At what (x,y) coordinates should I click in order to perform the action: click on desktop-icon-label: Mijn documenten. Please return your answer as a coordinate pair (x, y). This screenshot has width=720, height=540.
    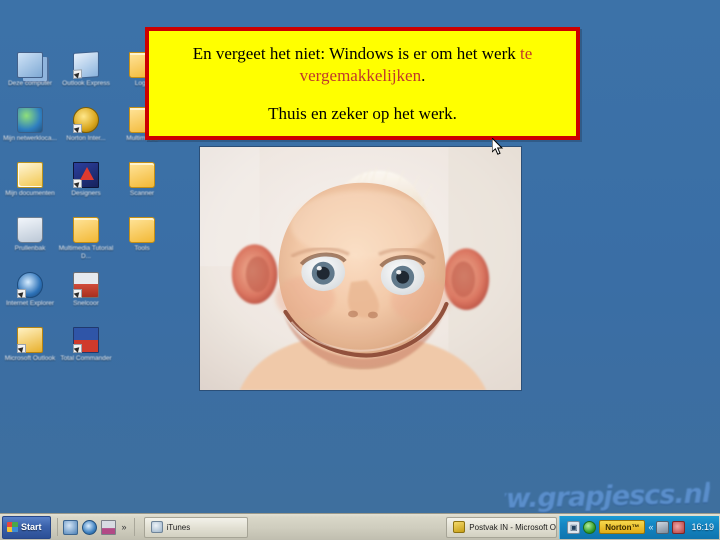
    Looking at the image, I should click on (30, 193).